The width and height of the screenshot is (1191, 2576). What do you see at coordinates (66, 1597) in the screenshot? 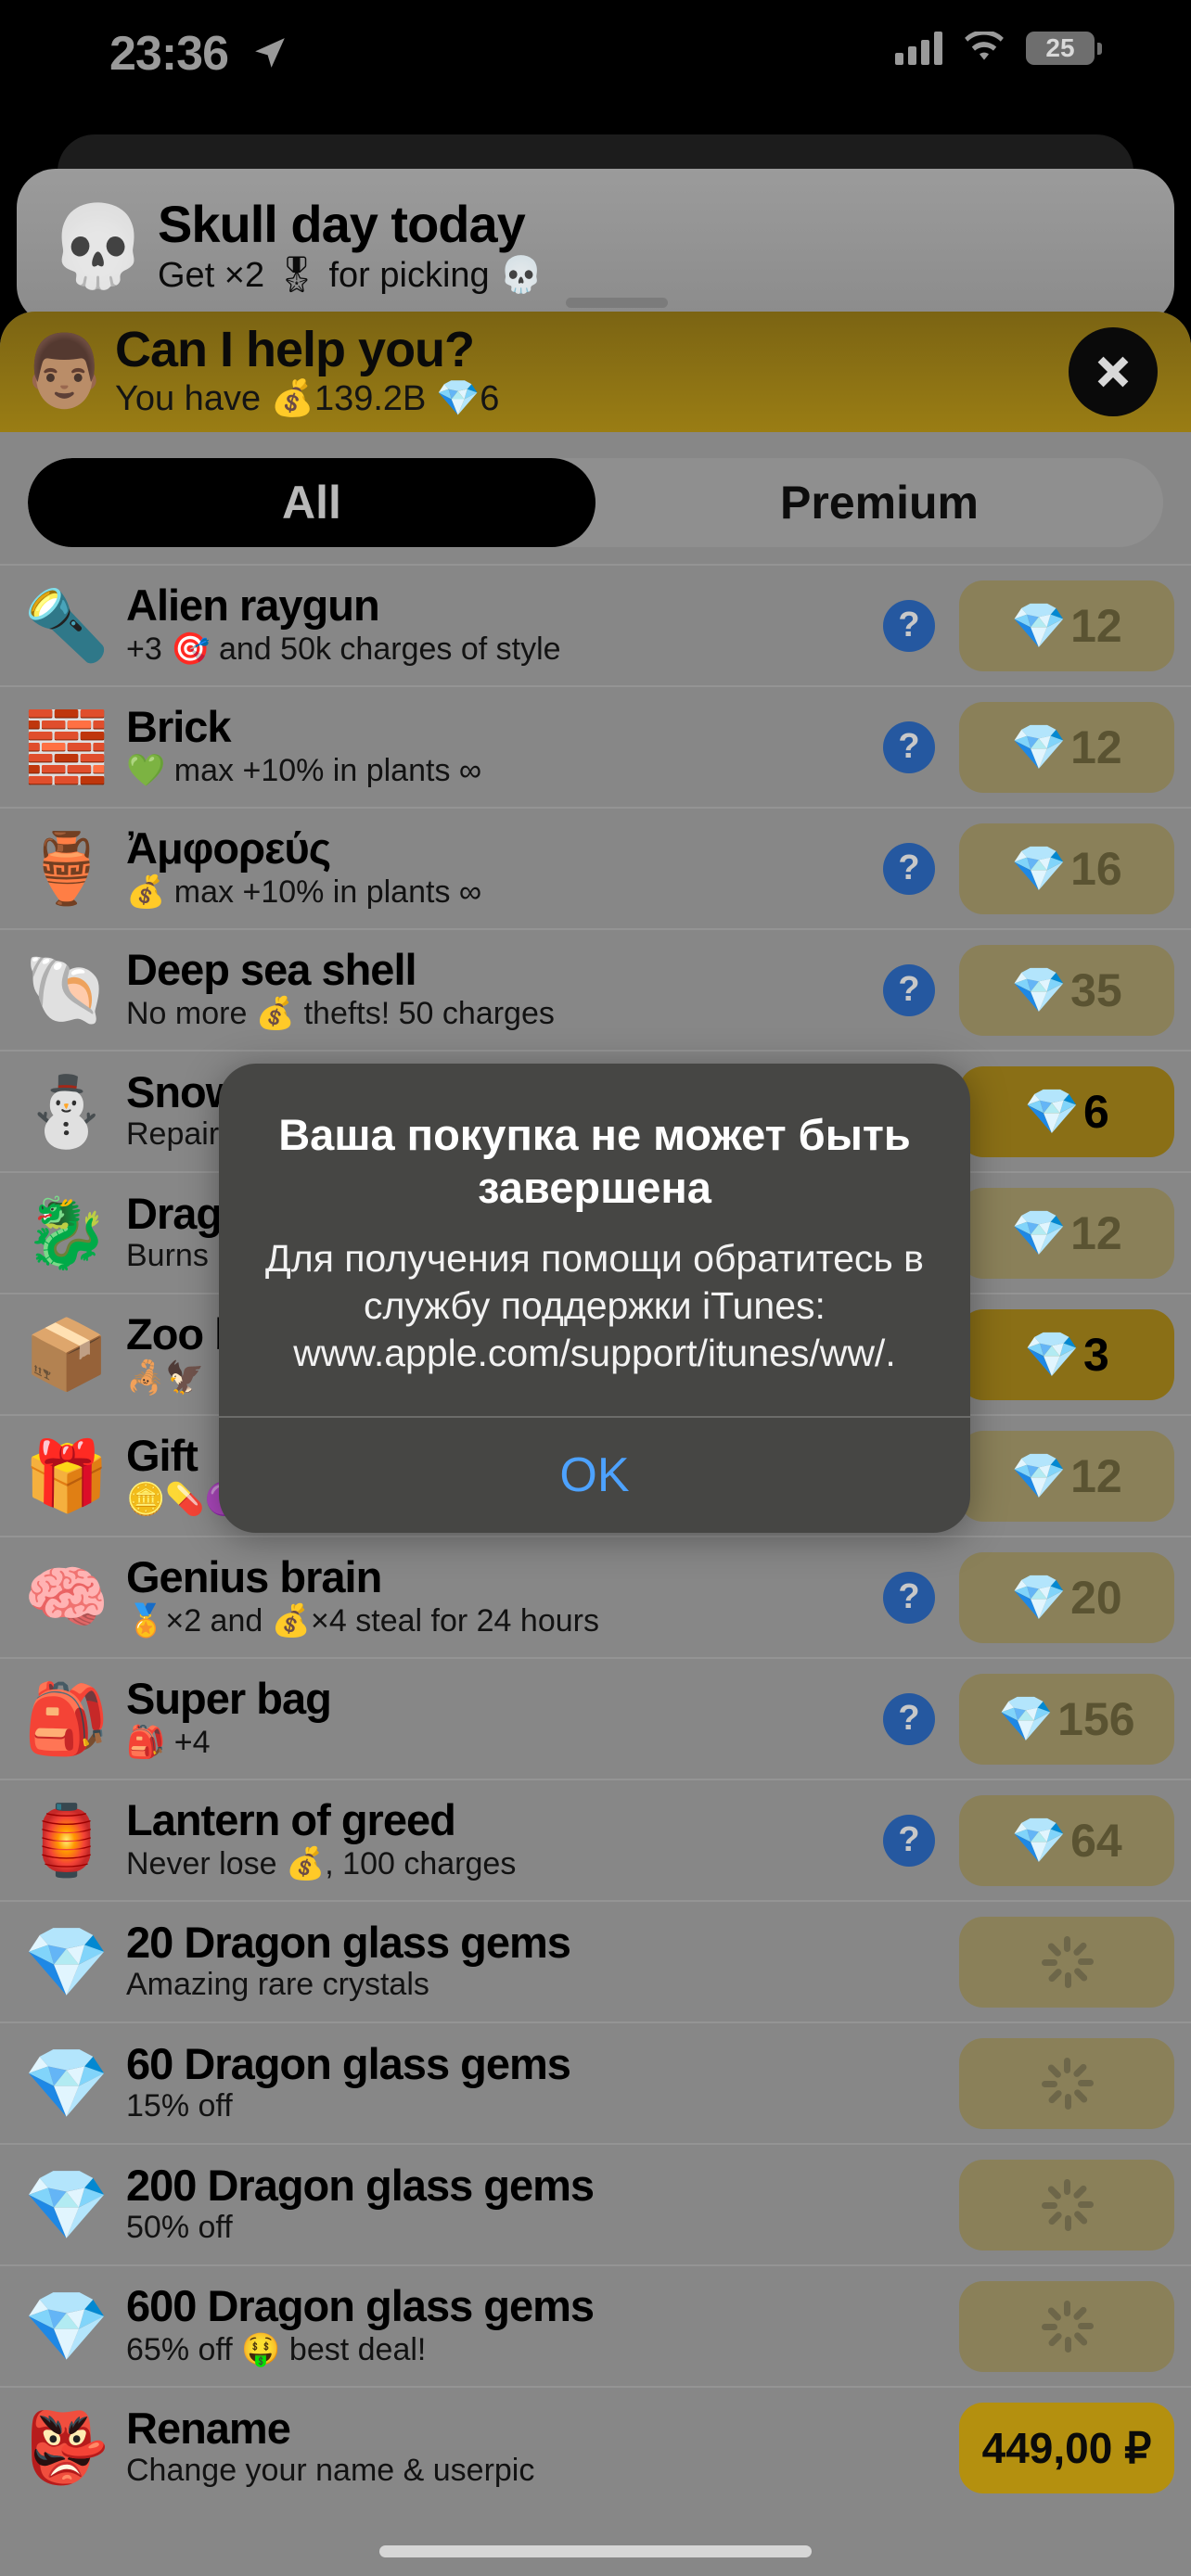
I see `item-icon: 🧠` at bounding box center [66, 1597].